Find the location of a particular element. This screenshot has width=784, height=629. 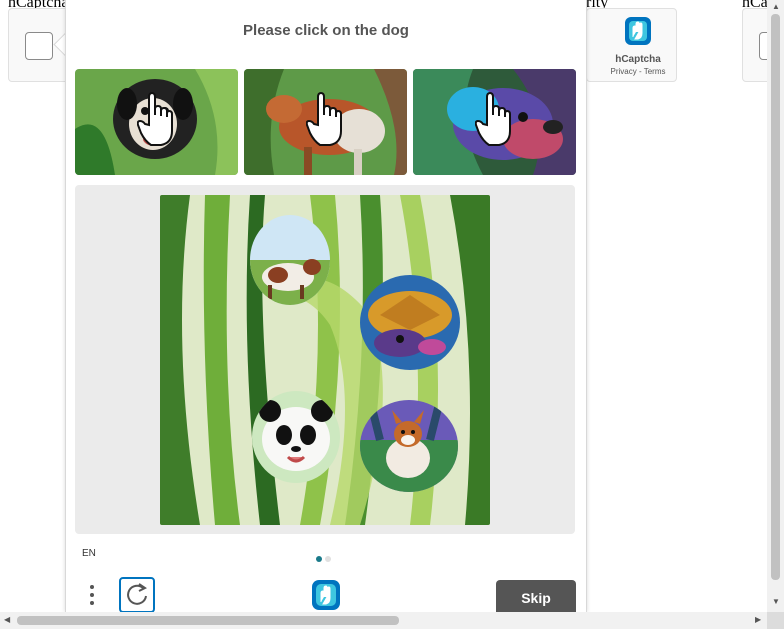

brand-links: Privacy - Terms is located at coordinates (638, 71).